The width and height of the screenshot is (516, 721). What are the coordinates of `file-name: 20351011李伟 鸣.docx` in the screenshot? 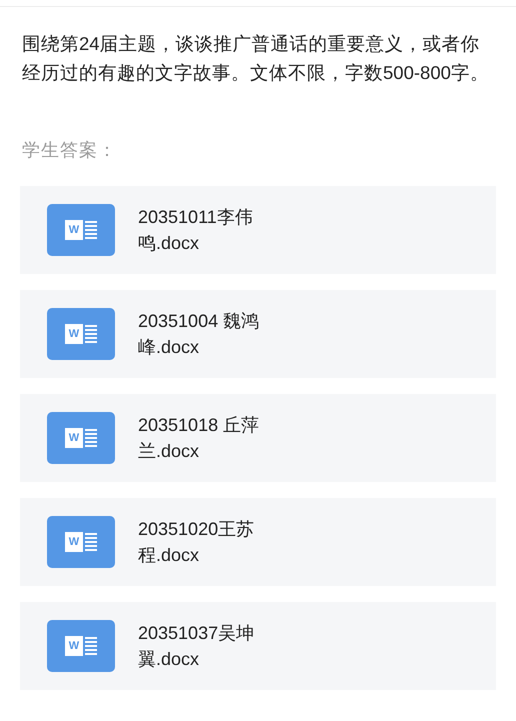 It's located at (195, 230).